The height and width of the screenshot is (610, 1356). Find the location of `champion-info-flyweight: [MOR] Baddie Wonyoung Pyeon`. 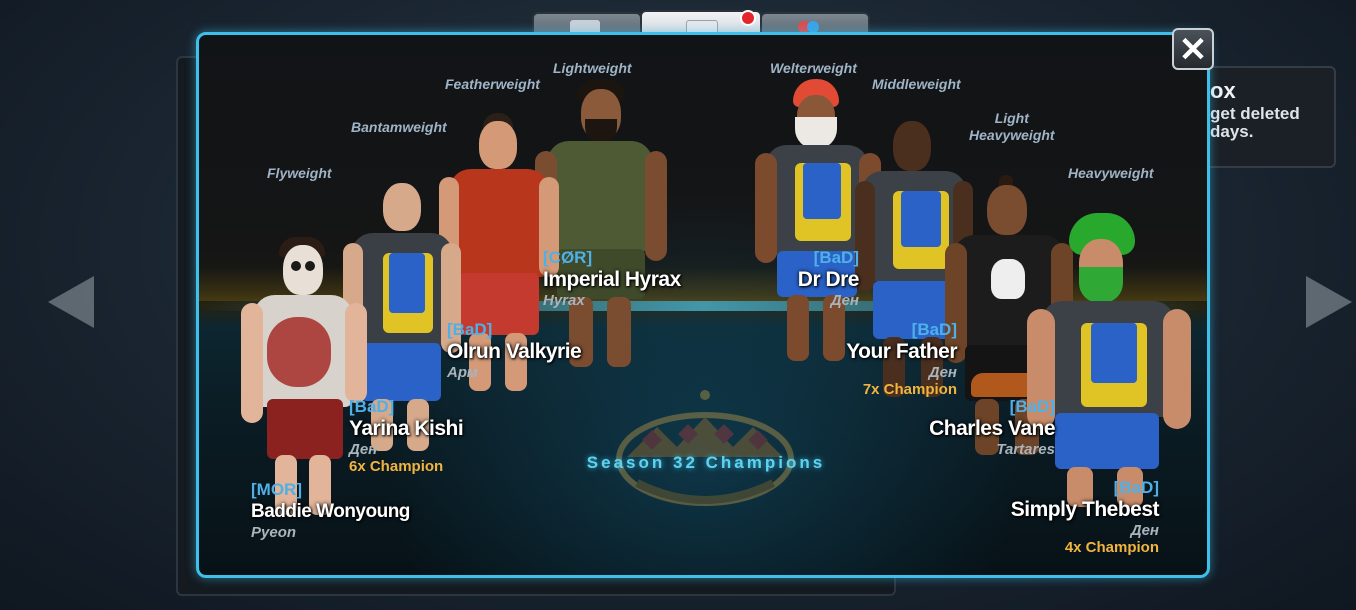

champion-info-flyweight: [MOR] Baddie Wonyoung Pyeon is located at coordinates (330, 510).